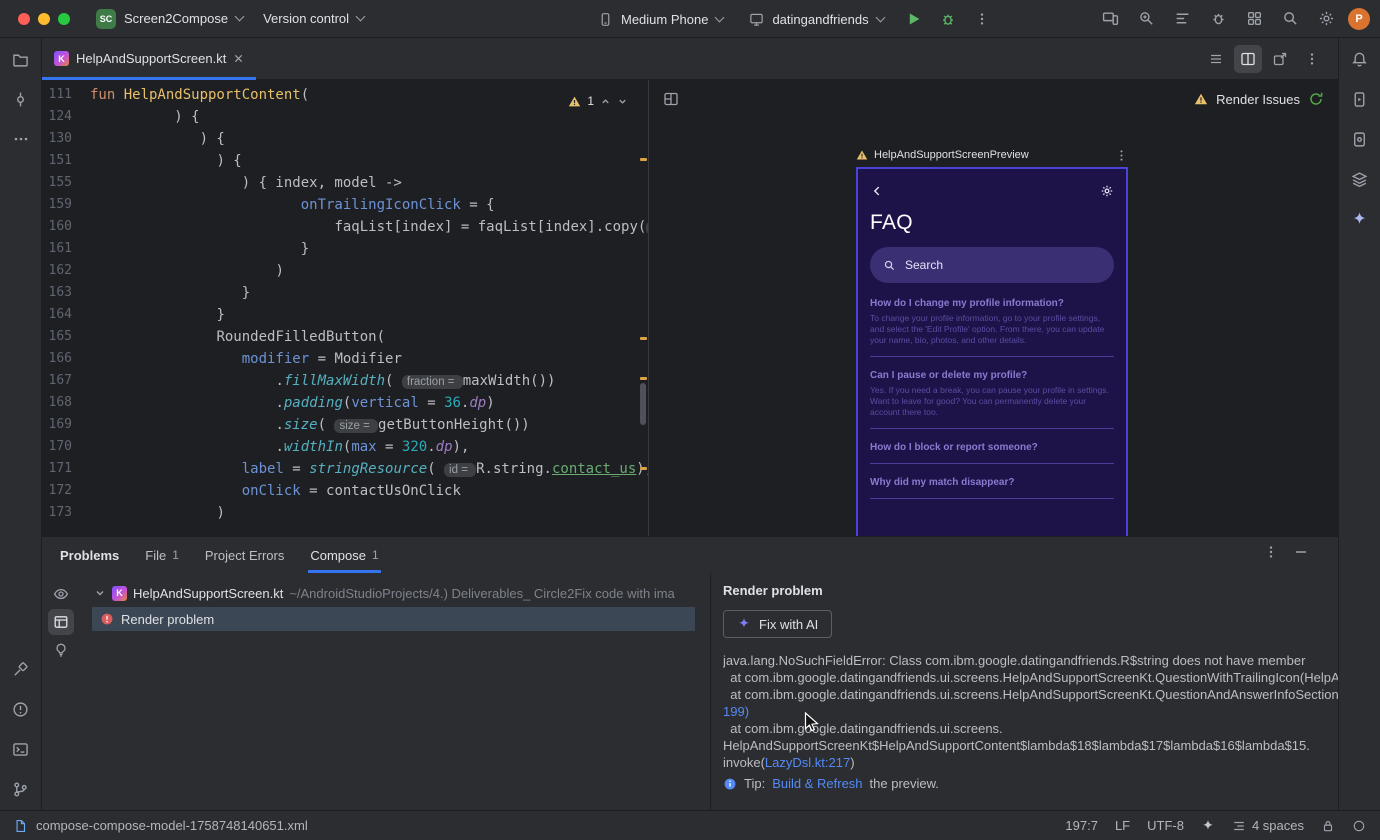 The width and height of the screenshot is (1380, 840). I want to click on file-icon, so click(21, 826).